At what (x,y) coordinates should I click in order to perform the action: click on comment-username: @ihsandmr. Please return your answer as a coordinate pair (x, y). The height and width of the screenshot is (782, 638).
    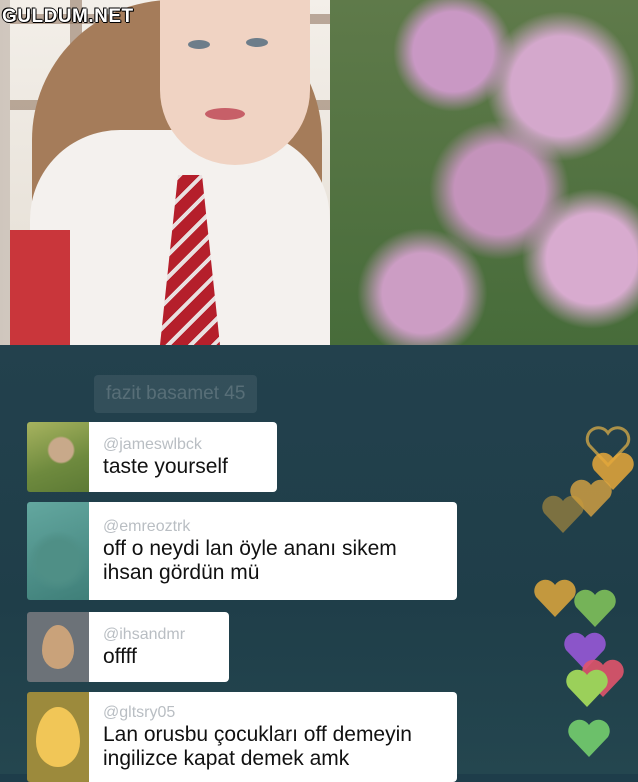
    Looking at the image, I should click on (159, 635).